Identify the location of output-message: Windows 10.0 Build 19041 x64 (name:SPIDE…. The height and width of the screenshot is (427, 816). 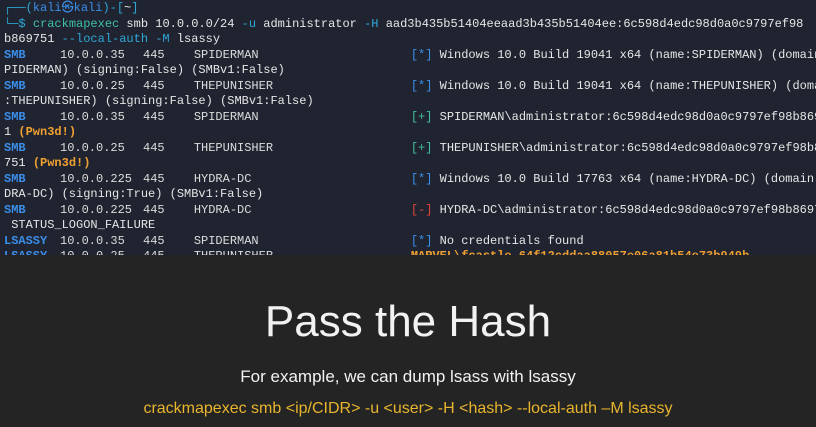
(627, 54).